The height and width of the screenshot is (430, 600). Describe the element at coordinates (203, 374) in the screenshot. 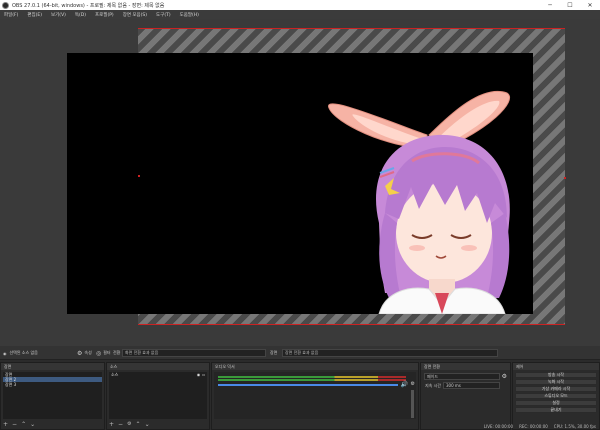

I see `lock-icon: ▫` at that location.